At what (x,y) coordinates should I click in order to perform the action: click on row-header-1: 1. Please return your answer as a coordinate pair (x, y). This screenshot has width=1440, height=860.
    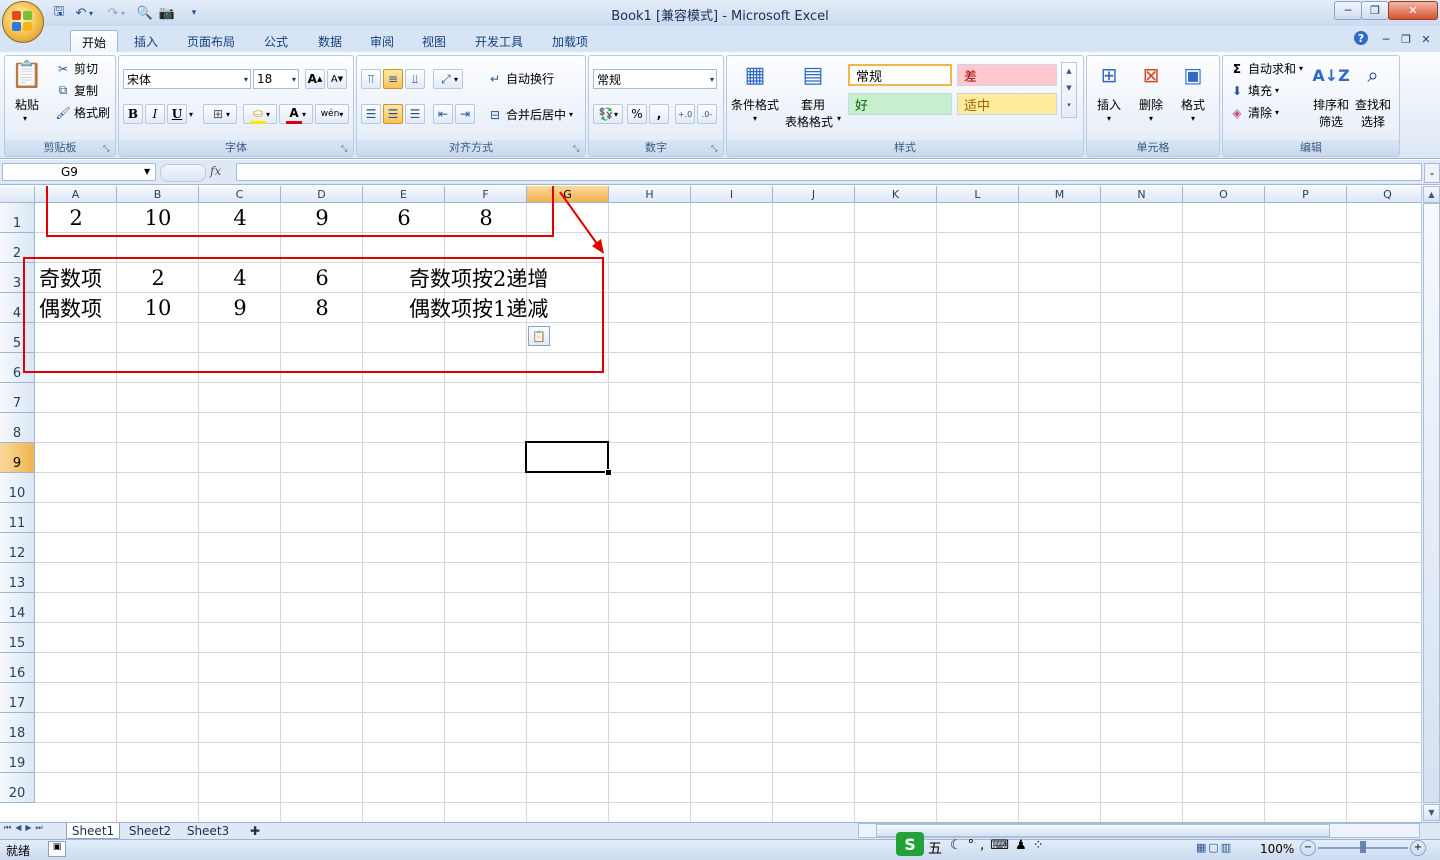
    Looking at the image, I should click on (17, 218).